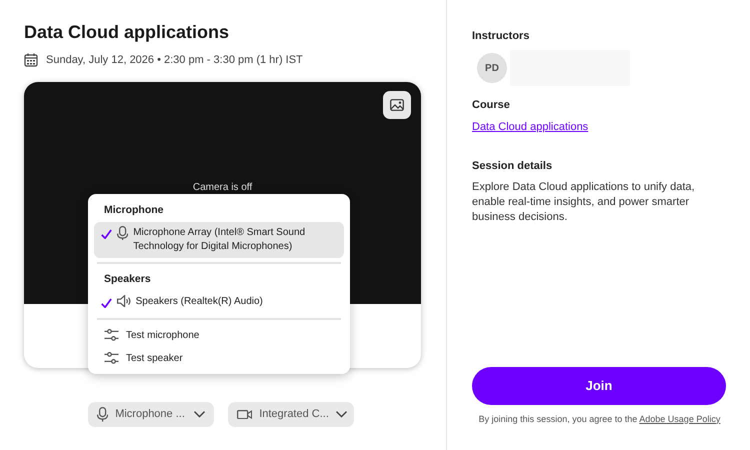 This screenshot has height=450, width=750. What do you see at coordinates (558, 419) in the screenshot?
I see `agreement-text: By joining this session, you agree to the` at bounding box center [558, 419].